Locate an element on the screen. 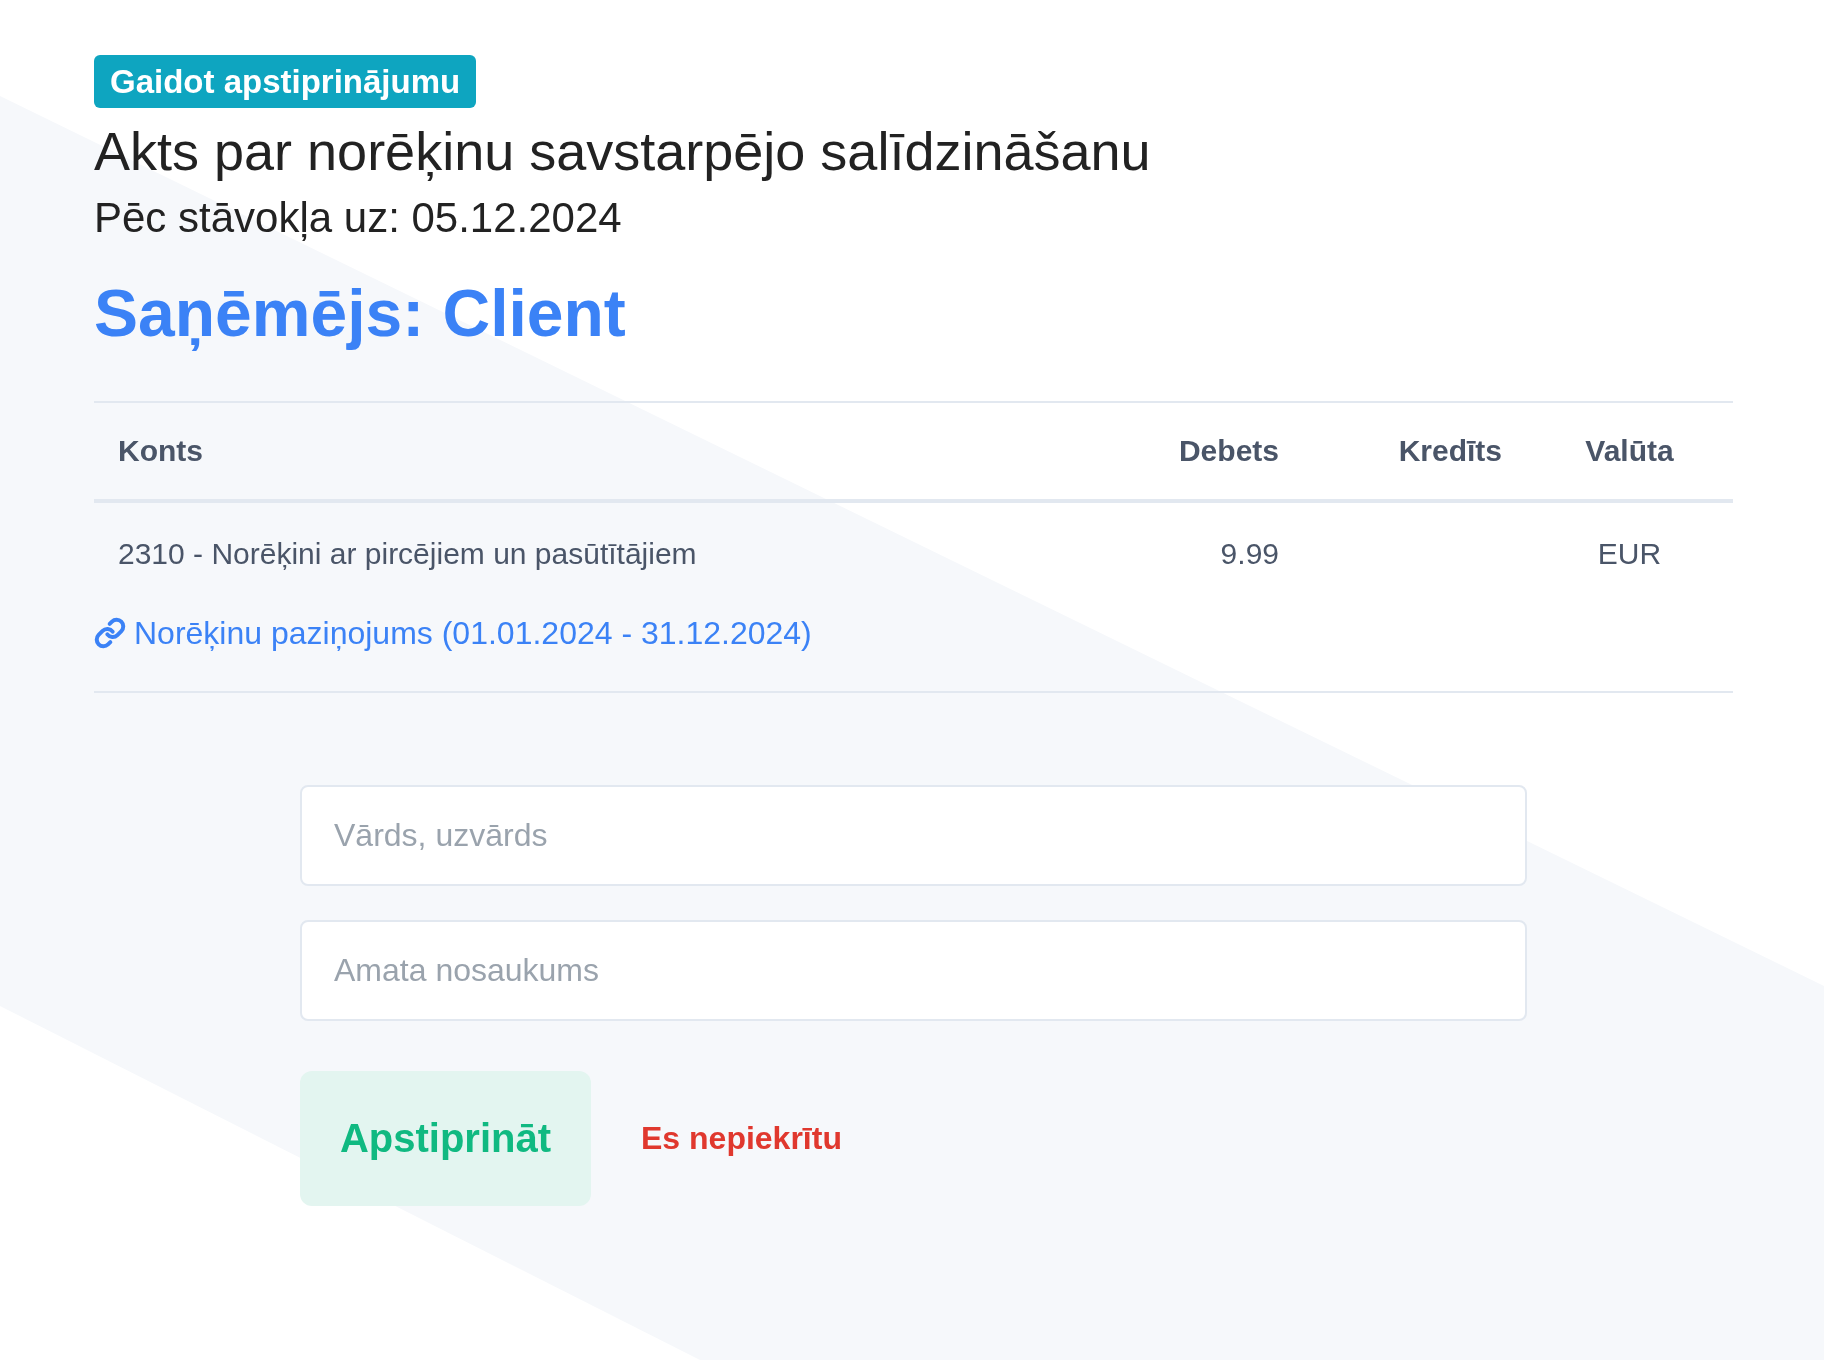  column-header: Valūta is located at coordinates (1629, 451).